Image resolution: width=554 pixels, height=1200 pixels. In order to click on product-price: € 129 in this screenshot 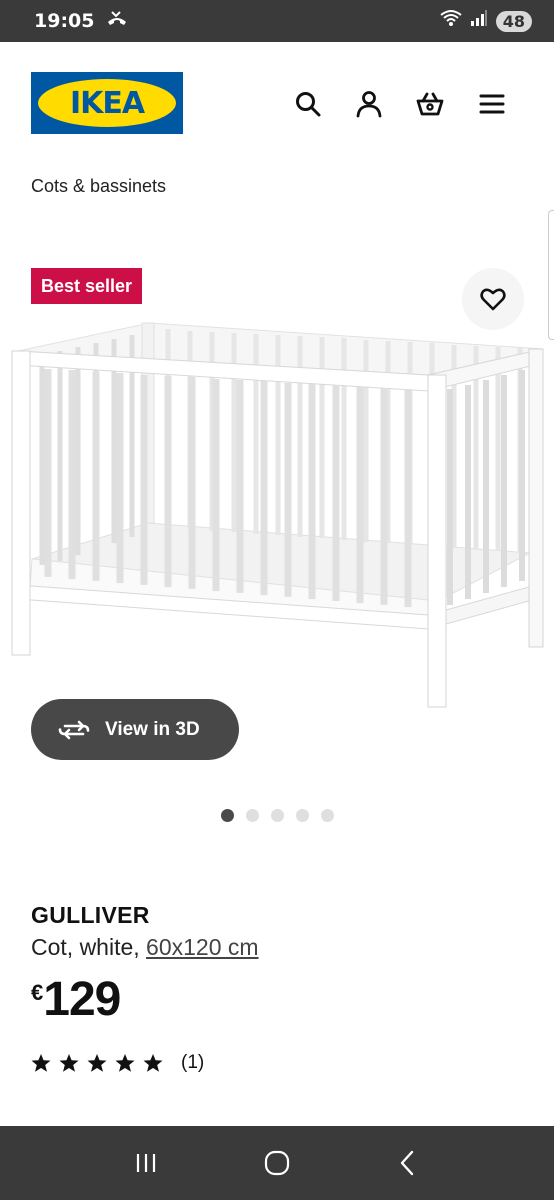, I will do `click(76, 1000)`.